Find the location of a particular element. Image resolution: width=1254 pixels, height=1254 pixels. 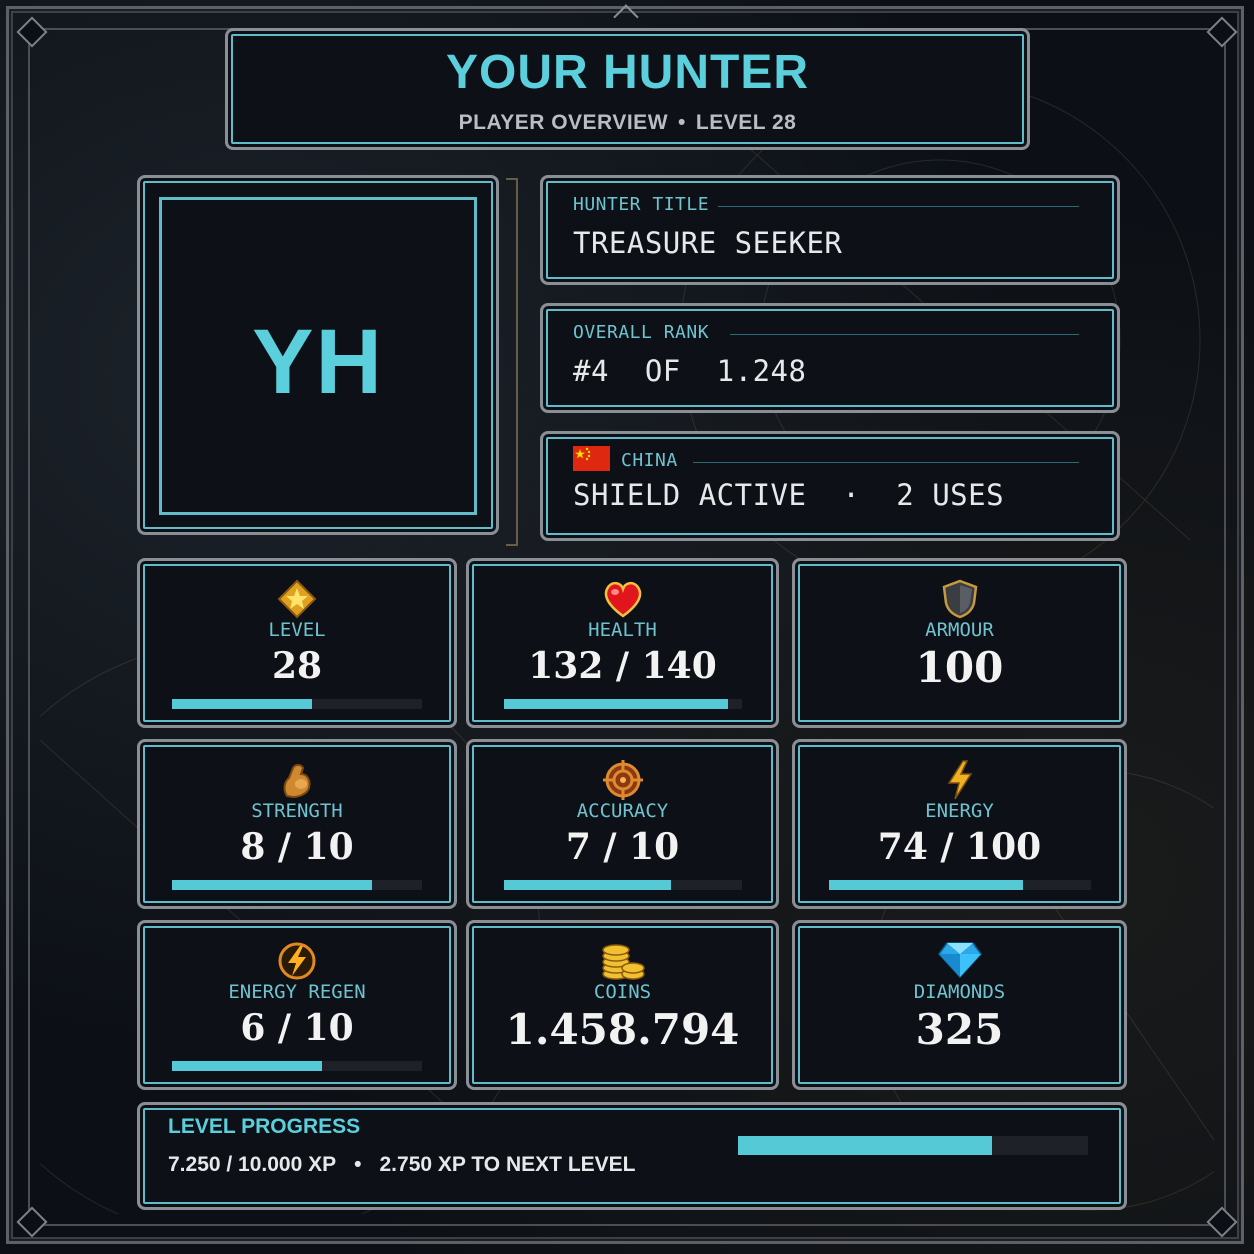

stat-label: ENERGY REGEN is located at coordinates (297, 992).